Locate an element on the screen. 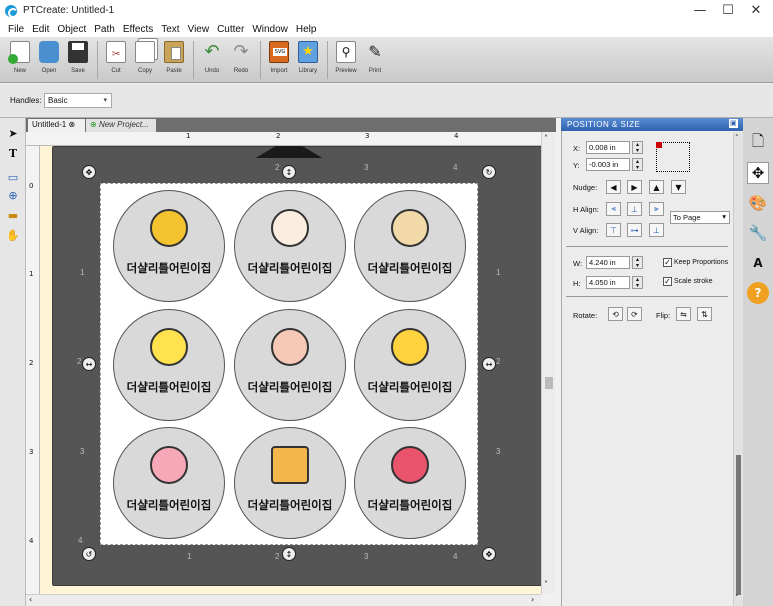 This screenshot has width=773, height=606. sticker-pig: 더샬리틀어린이집 is located at coordinates (169, 483).